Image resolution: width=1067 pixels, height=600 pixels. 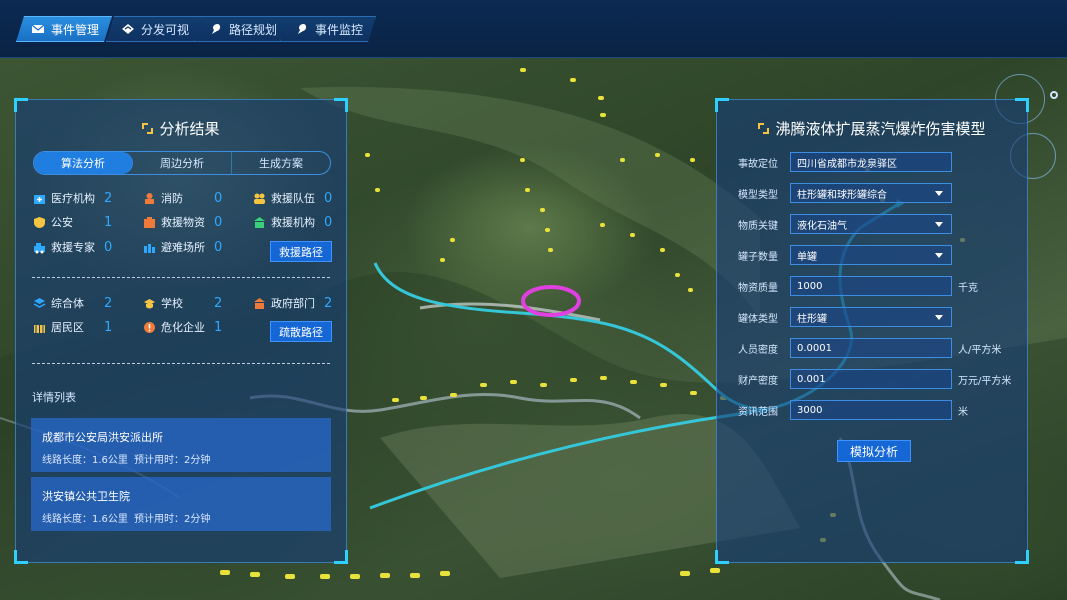 I want to click on nav-tab-label: 分发可视, so click(x=165, y=29).